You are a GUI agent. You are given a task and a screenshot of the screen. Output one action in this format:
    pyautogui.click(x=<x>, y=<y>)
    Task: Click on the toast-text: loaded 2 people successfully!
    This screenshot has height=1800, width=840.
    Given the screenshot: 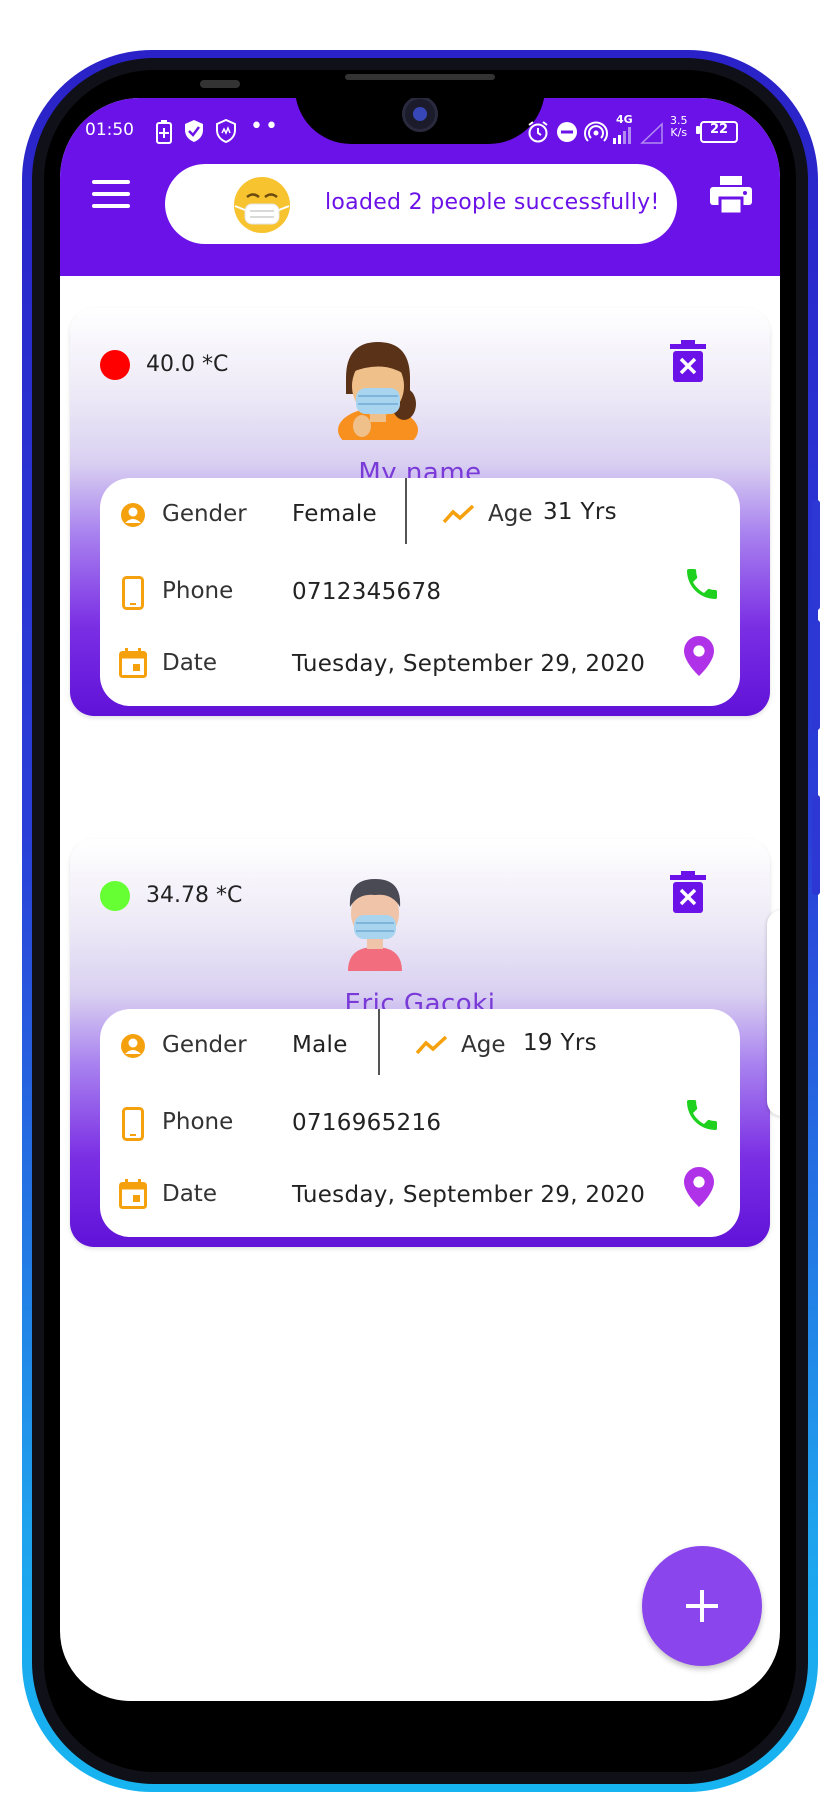 What is the action you would take?
    pyautogui.click(x=492, y=202)
    